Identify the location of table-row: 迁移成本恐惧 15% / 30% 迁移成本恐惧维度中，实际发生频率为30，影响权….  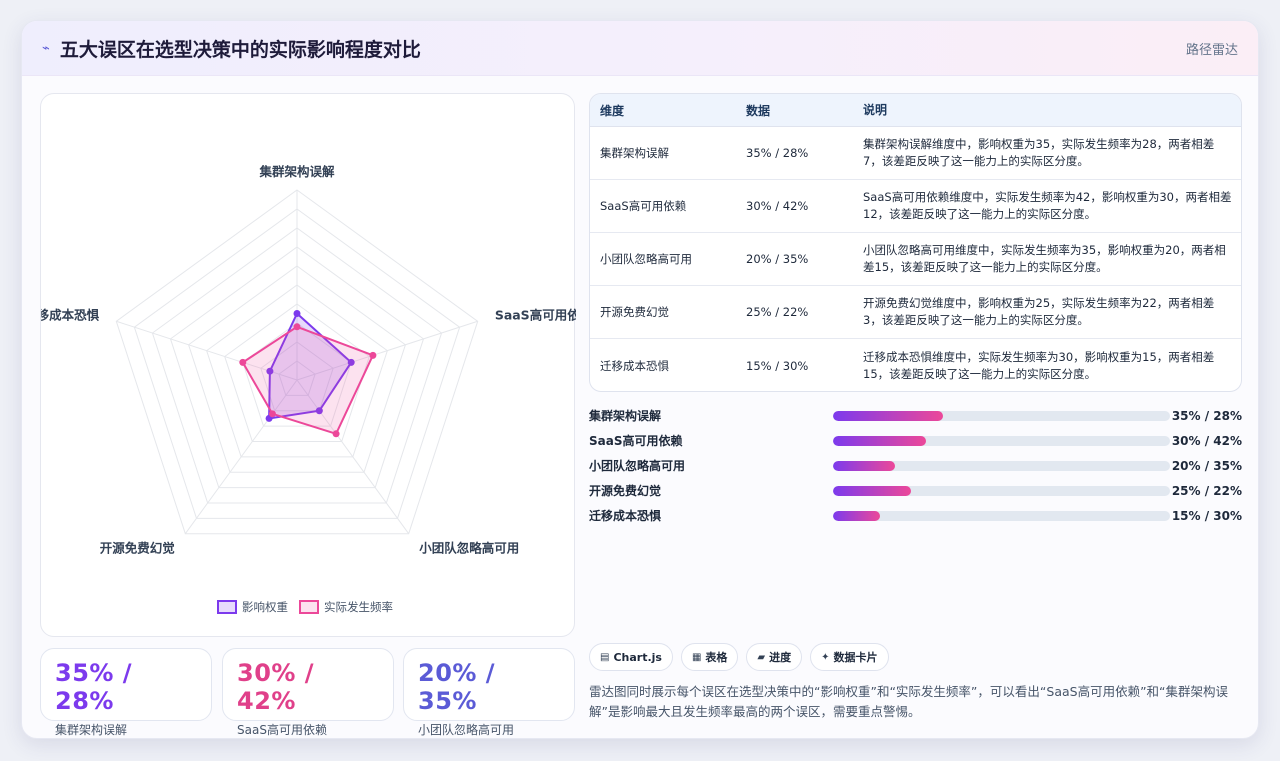
(915, 365).